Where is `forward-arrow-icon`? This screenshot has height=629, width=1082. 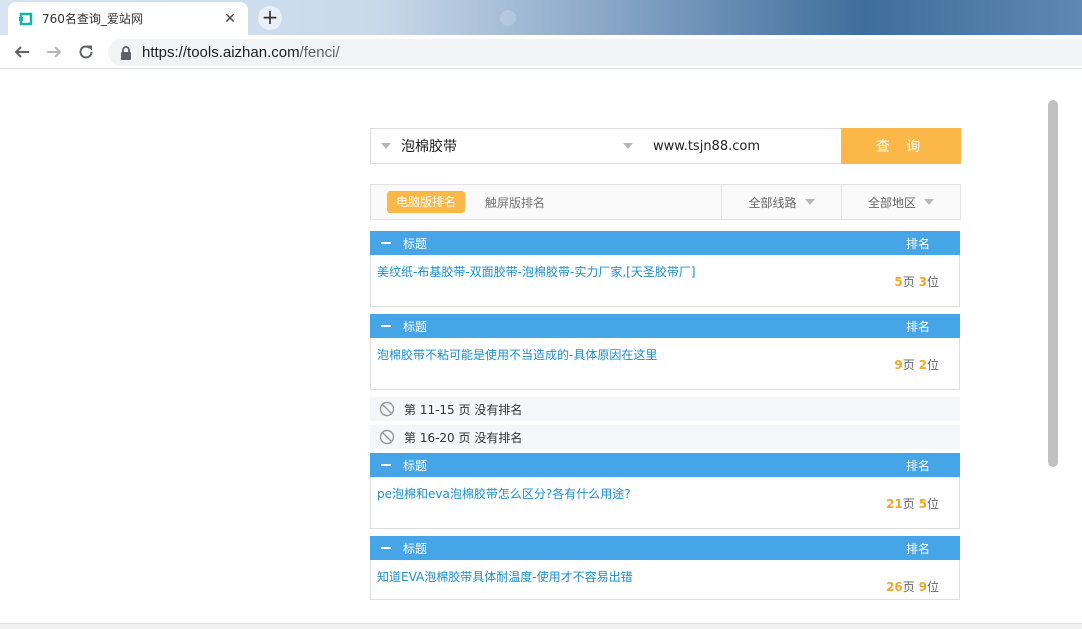 forward-arrow-icon is located at coordinates (54, 52).